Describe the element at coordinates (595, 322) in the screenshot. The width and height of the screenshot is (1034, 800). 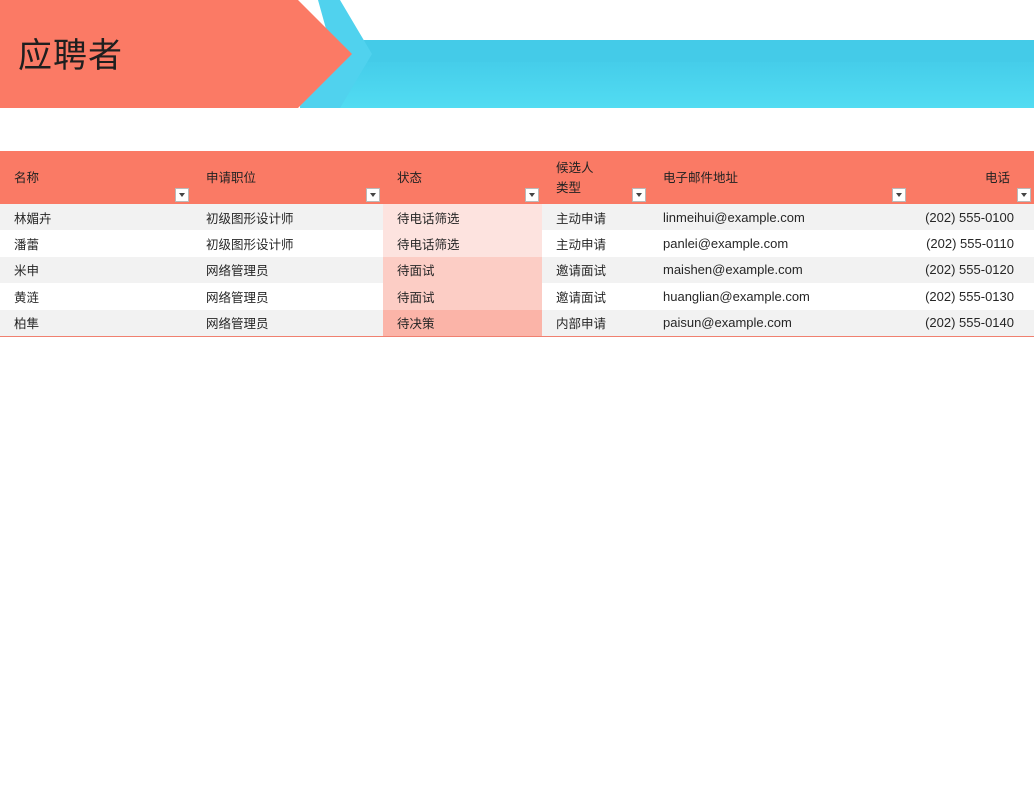
I see `cell-candidate-type: 内部申请` at that location.